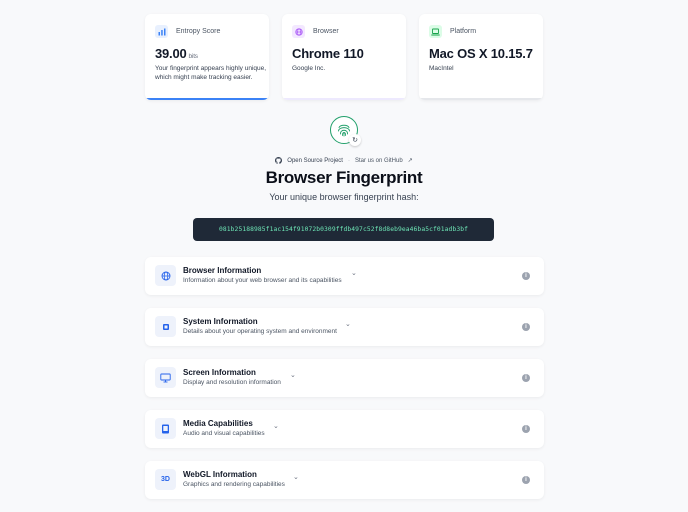 This screenshot has height=512, width=688. I want to click on section-title: System Information, so click(220, 321).